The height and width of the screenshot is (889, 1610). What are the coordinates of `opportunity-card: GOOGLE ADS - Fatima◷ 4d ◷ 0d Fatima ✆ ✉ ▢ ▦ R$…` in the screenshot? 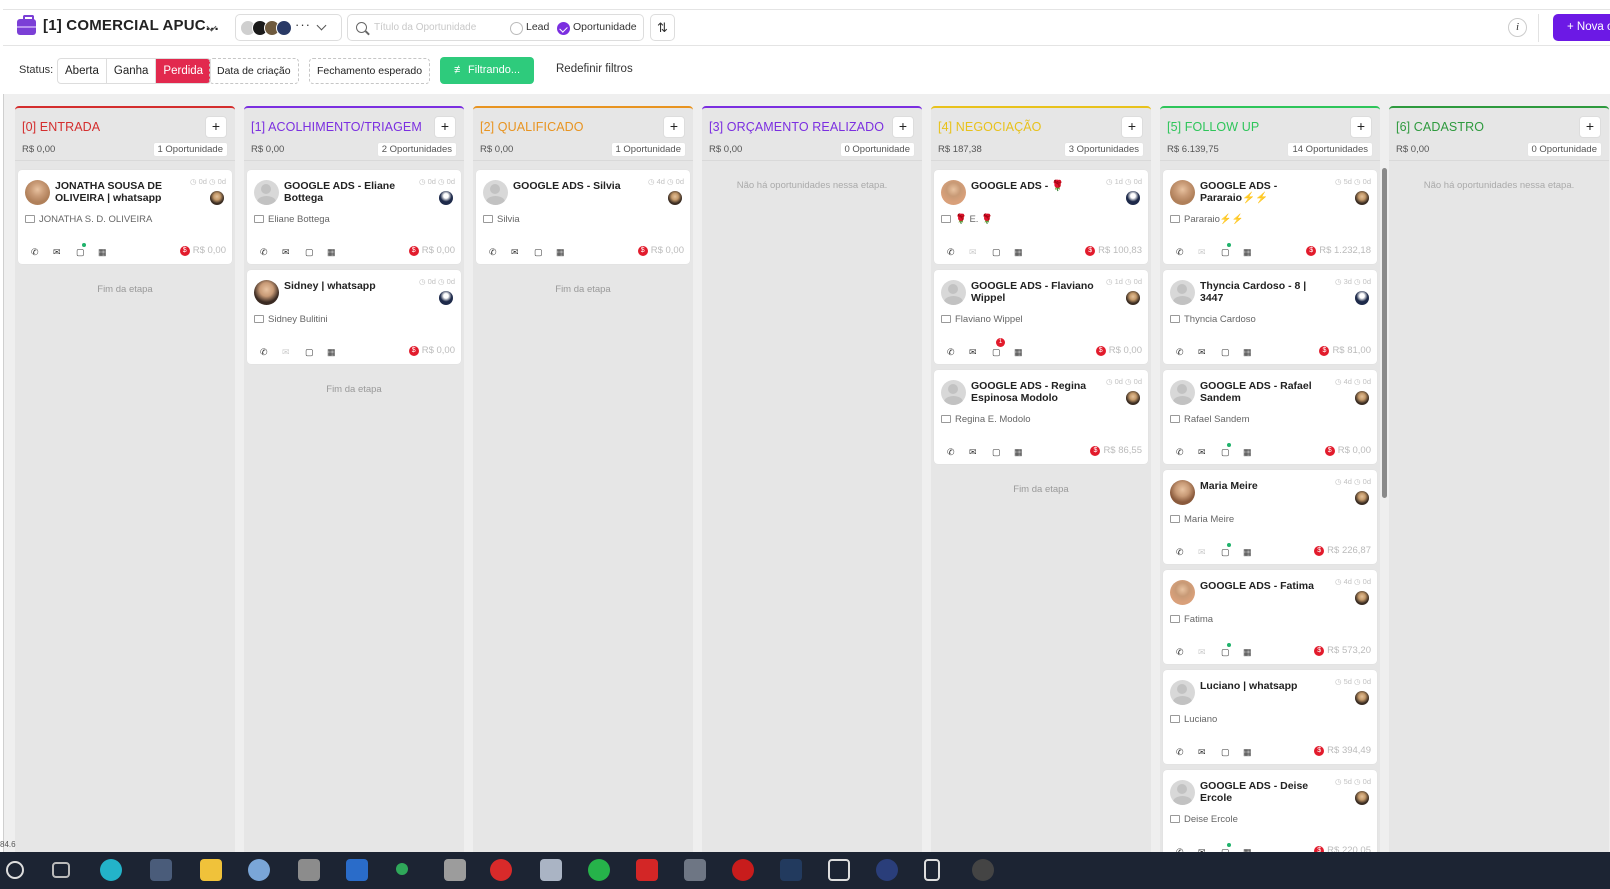 It's located at (1270, 617).